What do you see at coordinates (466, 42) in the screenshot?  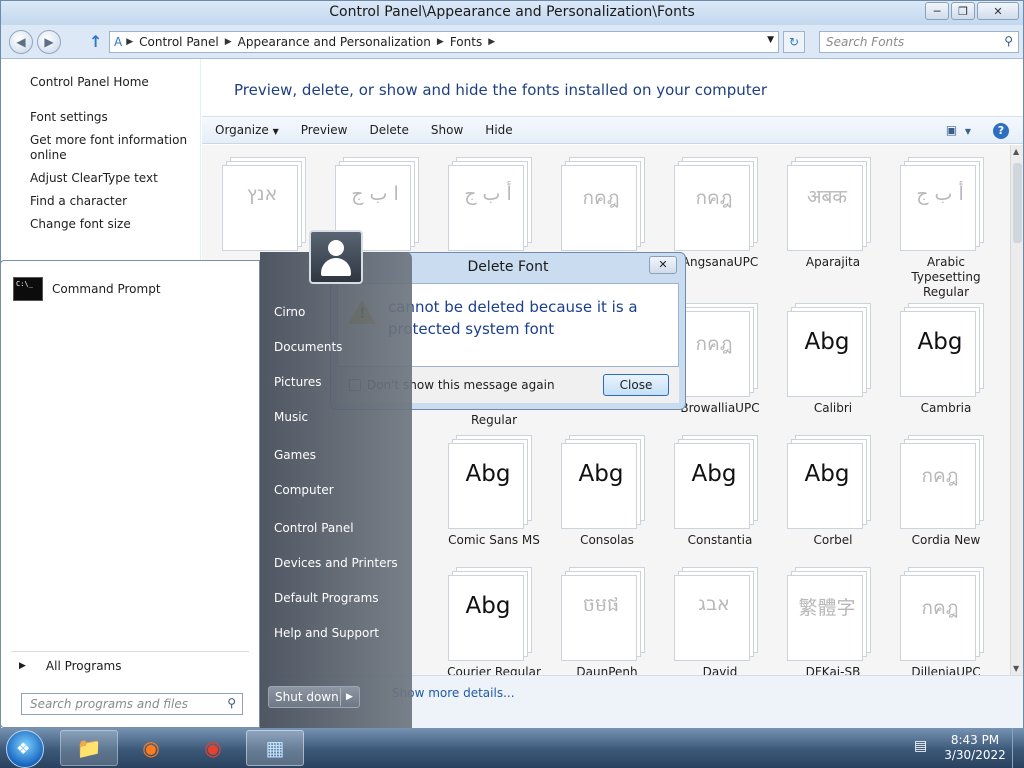 I see `crumb-fonts: Fonts` at bounding box center [466, 42].